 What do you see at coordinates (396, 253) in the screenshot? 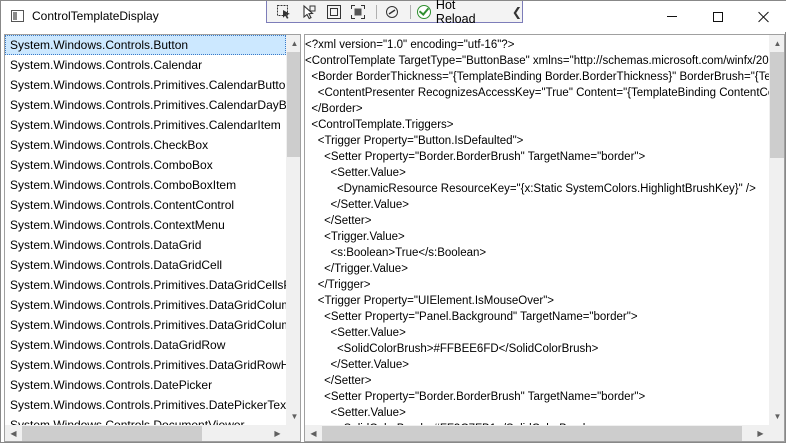
I see `xaml-line: <s:Boolean>True</s:Boolean>` at bounding box center [396, 253].